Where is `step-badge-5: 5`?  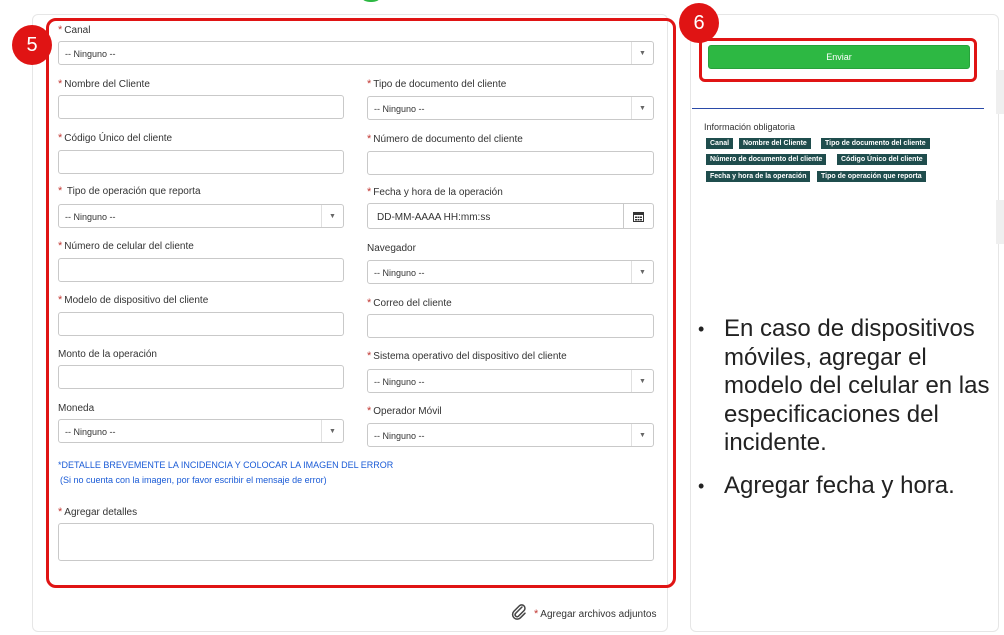 step-badge-5: 5 is located at coordinates (32, 45).